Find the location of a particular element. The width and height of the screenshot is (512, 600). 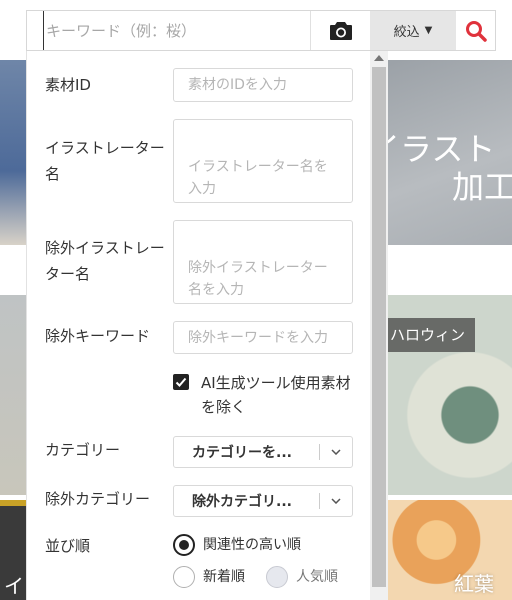

tag-halloween: ハロウィン is located at coordinates (428, 335).